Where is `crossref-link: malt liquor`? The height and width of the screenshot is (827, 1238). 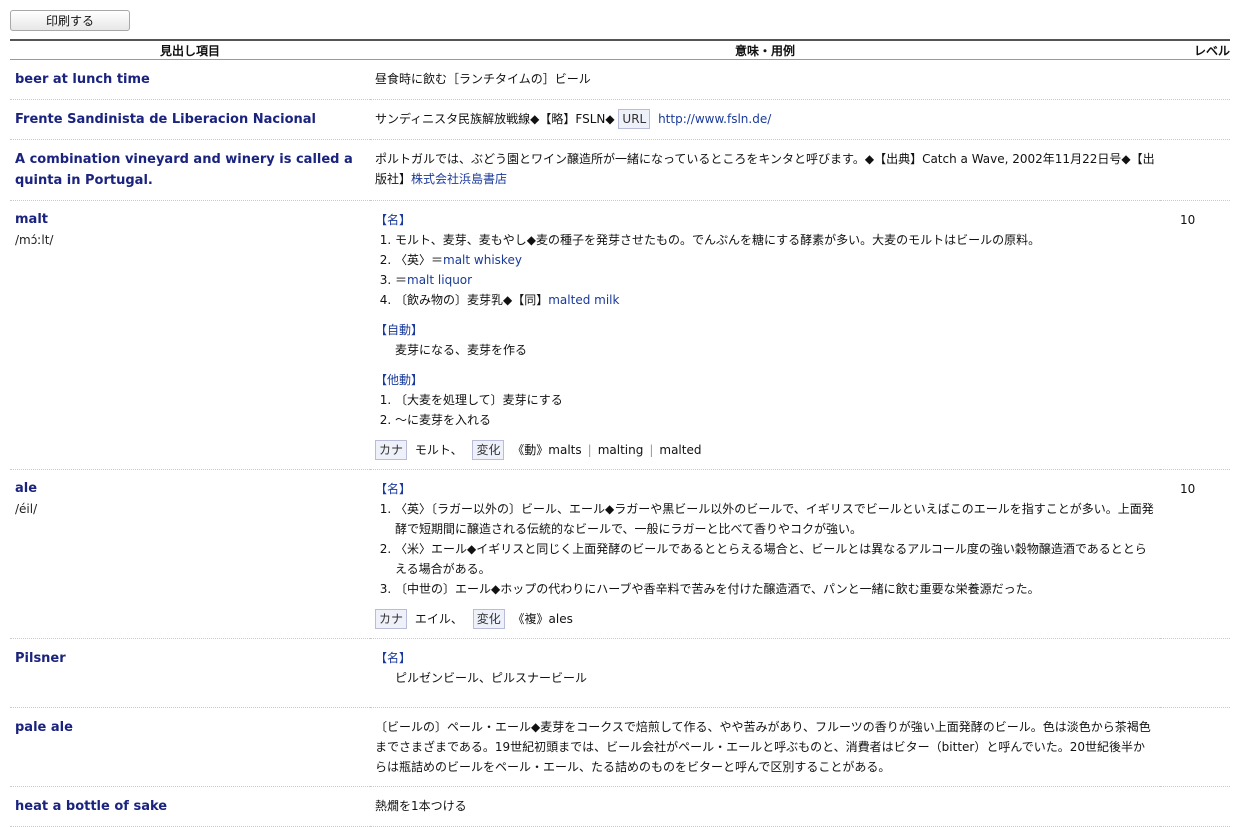 crossref-link: malt liquor is located at coordinates (439, 280).